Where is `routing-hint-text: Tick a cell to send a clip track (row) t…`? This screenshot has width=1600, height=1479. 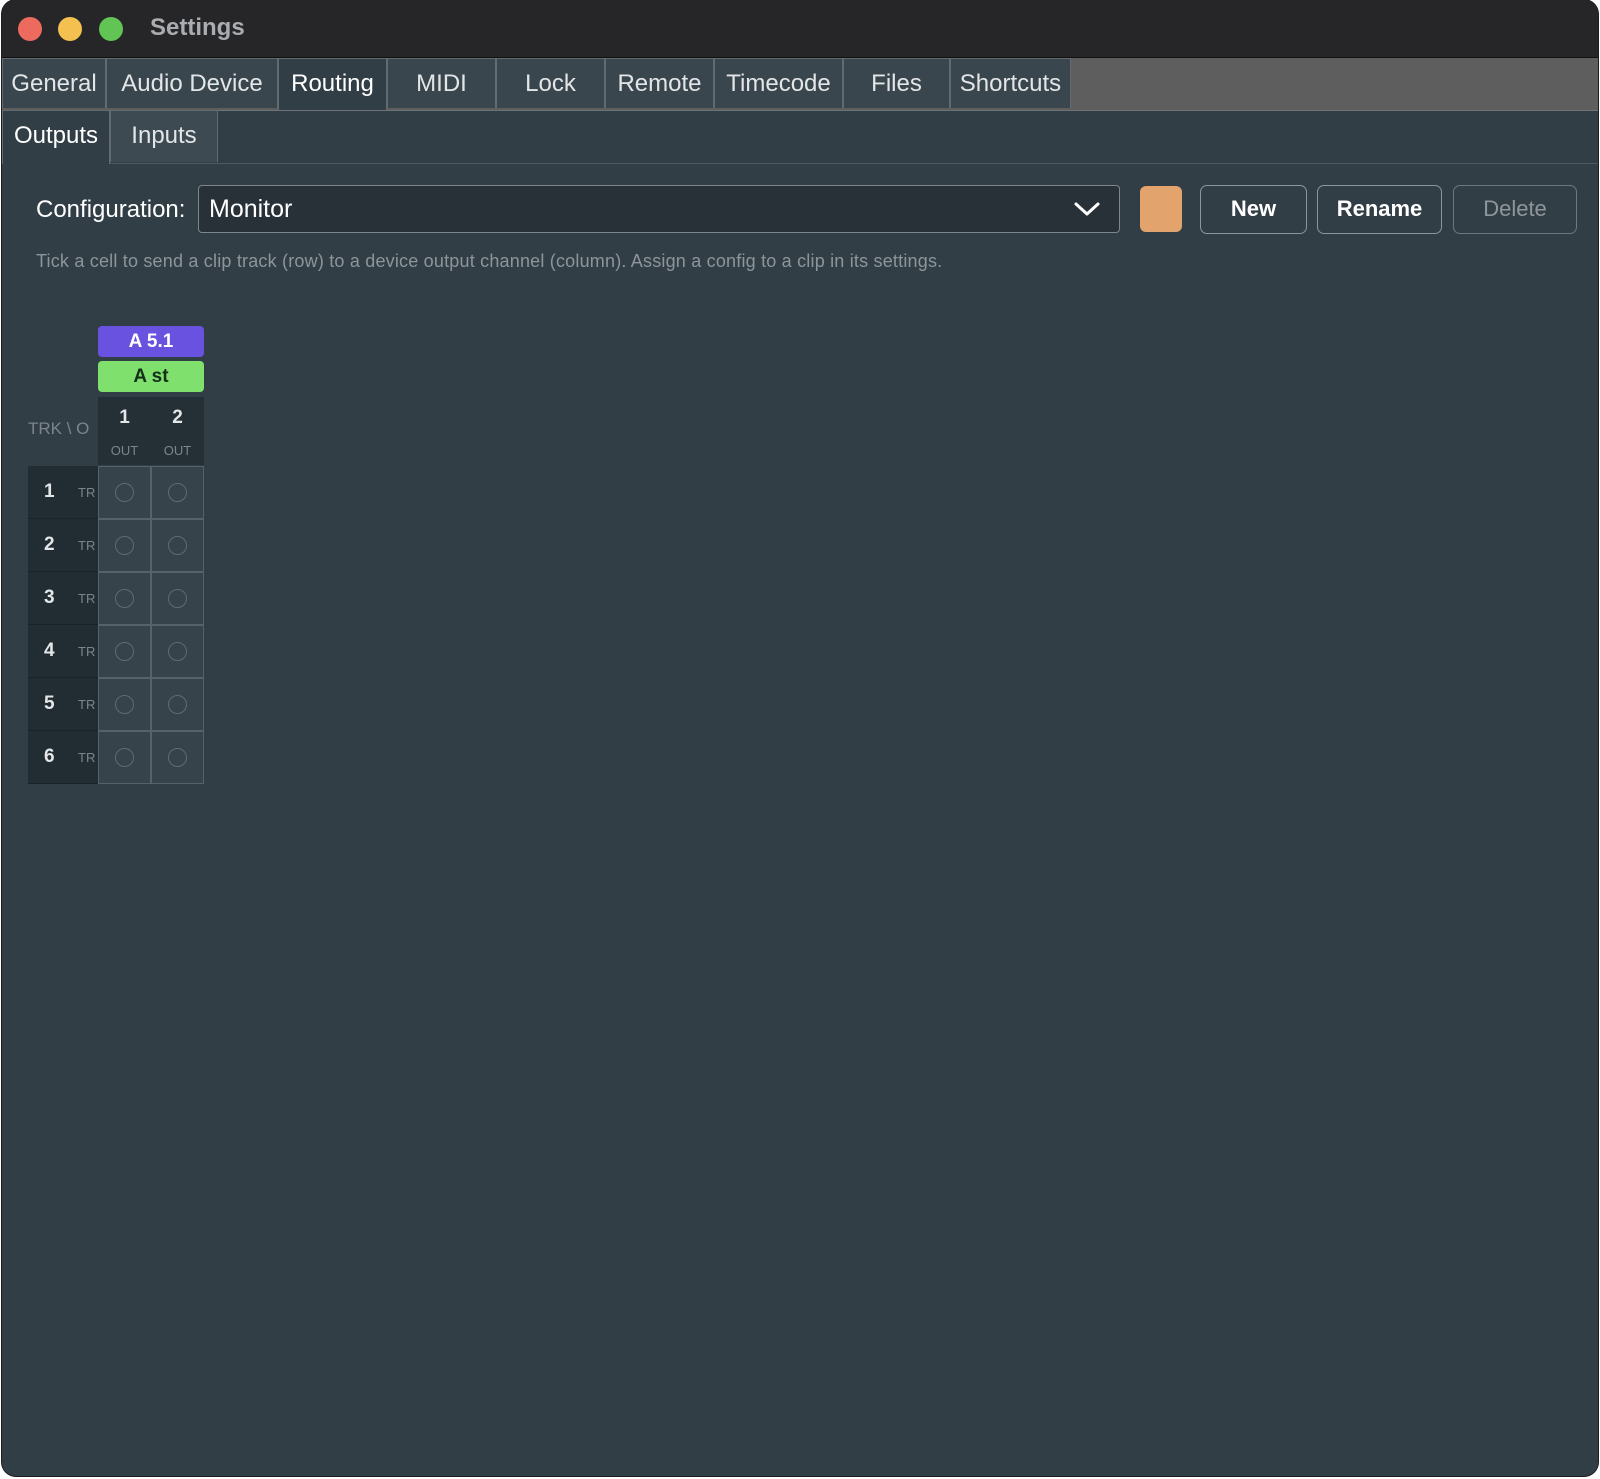
routing-hint-text: Tick a cell to send a clip track (row) t… is located at coordinates (489, 261).